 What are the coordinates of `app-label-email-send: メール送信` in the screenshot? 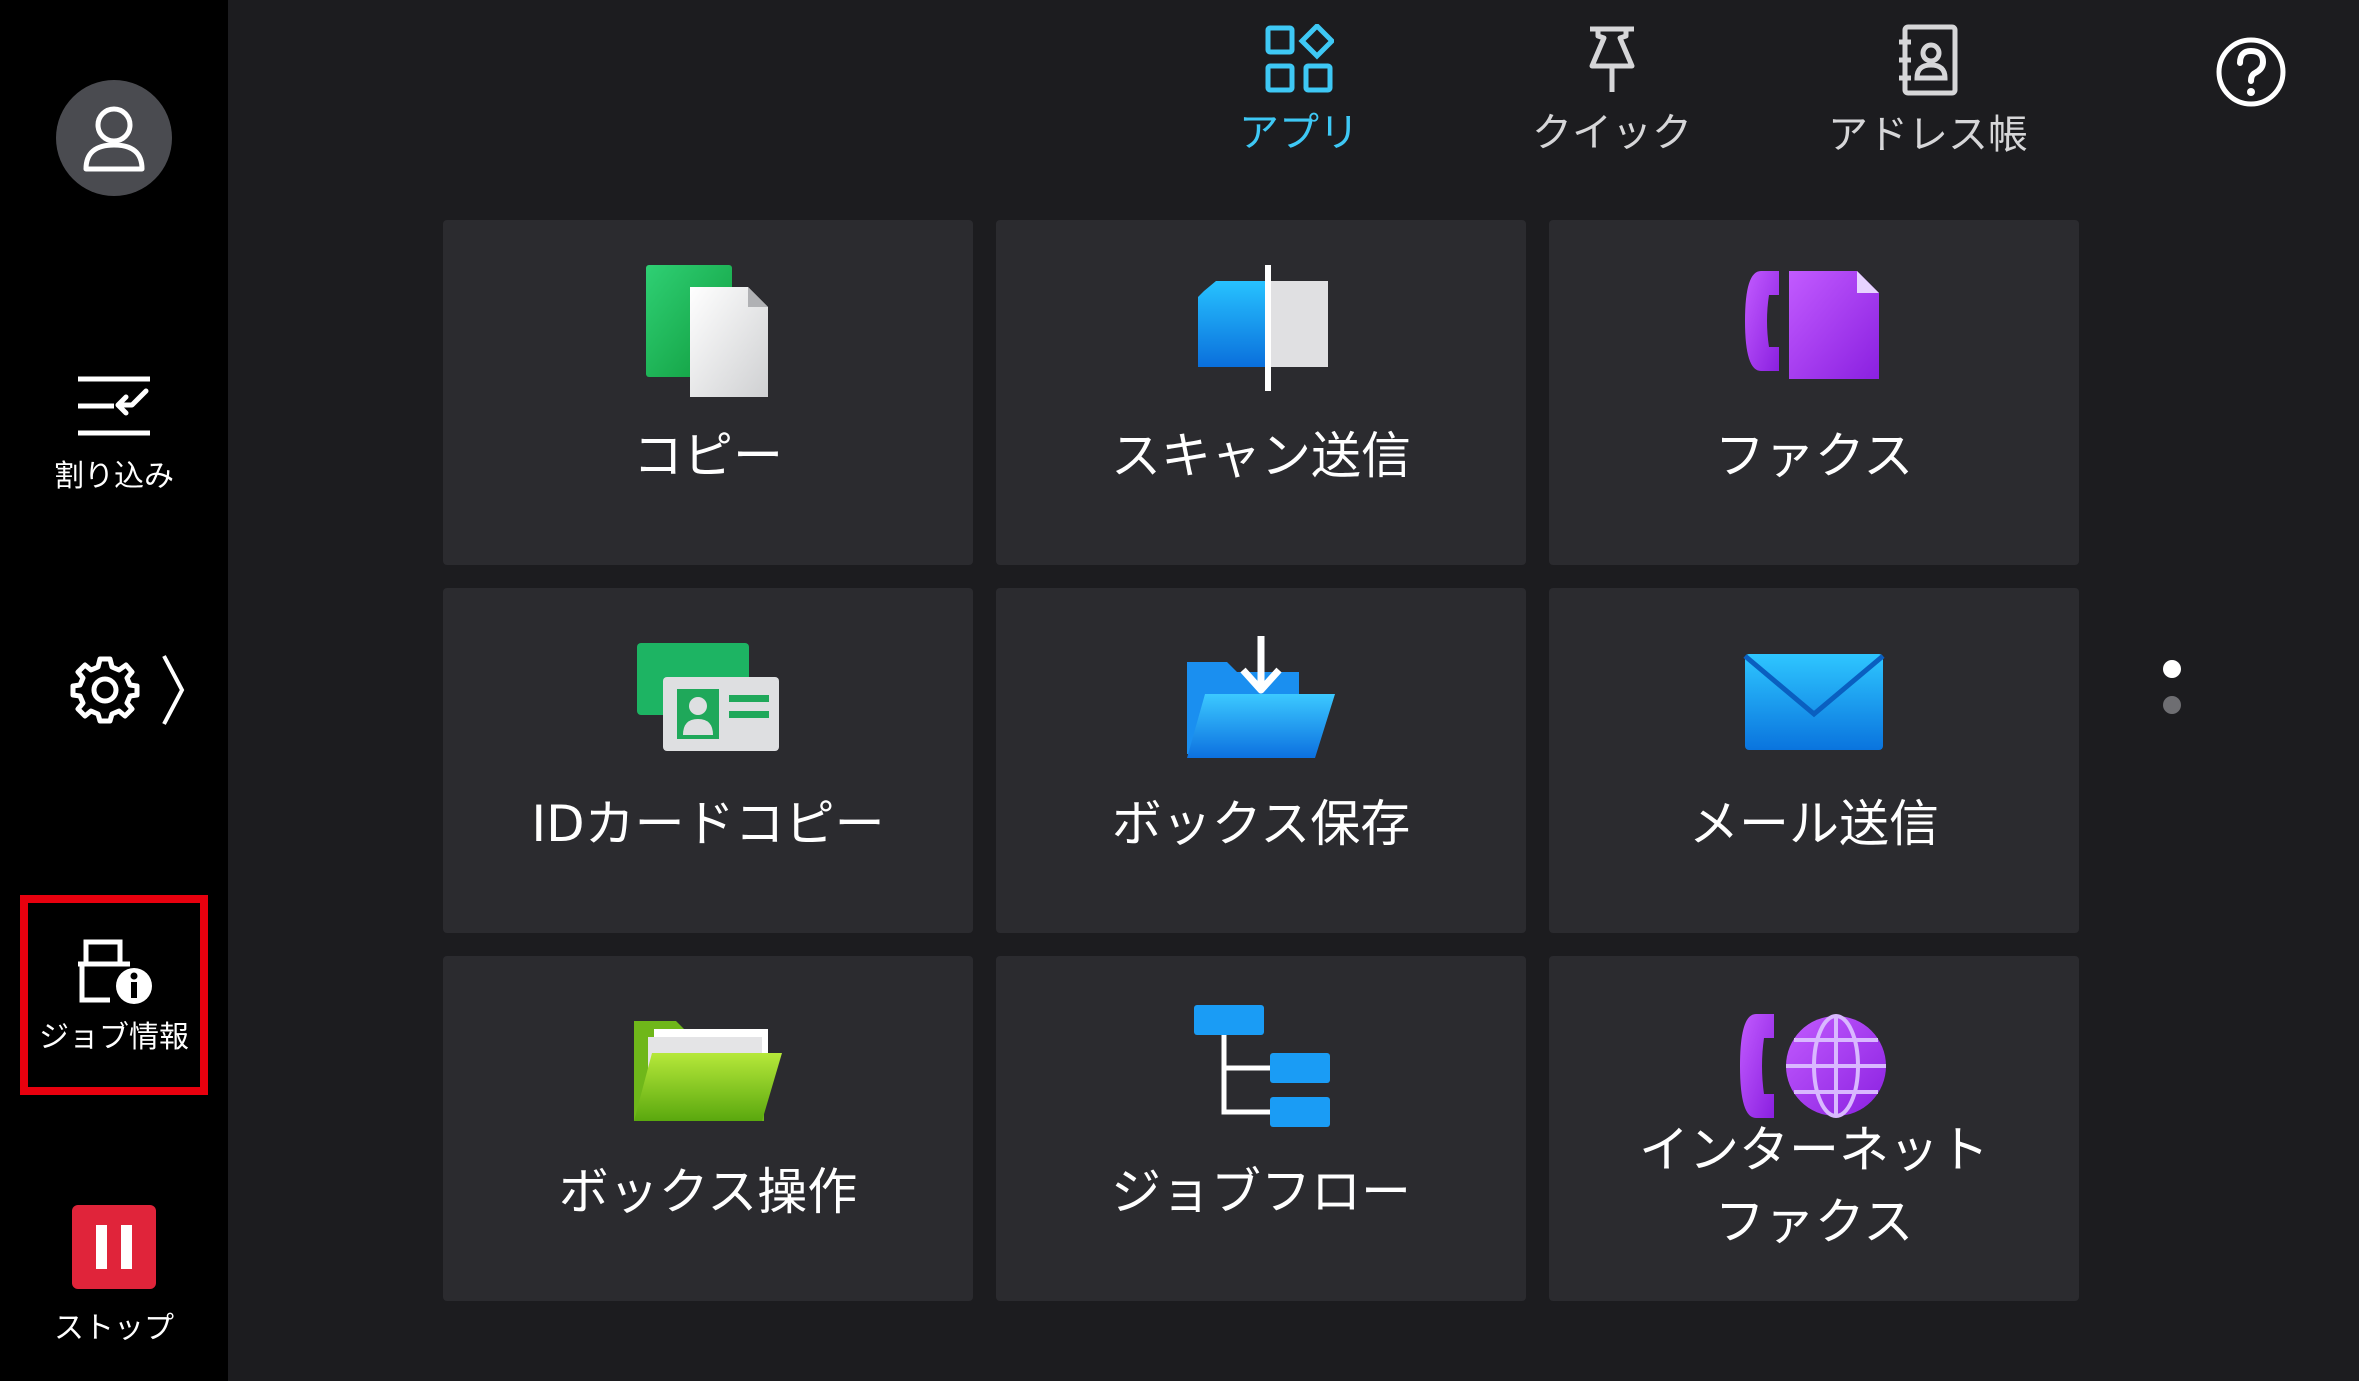 It's located at (1814, 824).